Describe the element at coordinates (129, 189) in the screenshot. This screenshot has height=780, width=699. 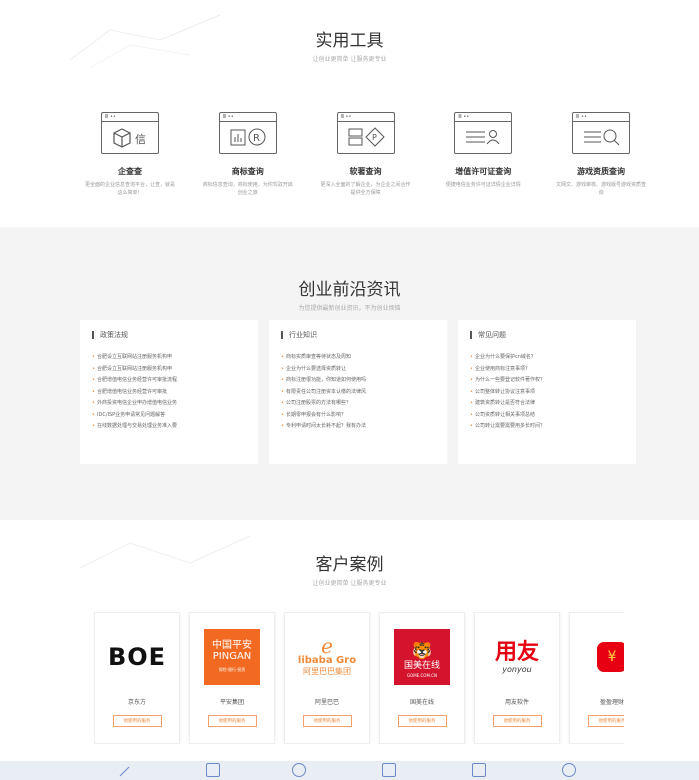
I see `tool-desc: 更全面的企业信息查询平台，让查，就是这么简单！` at that location.